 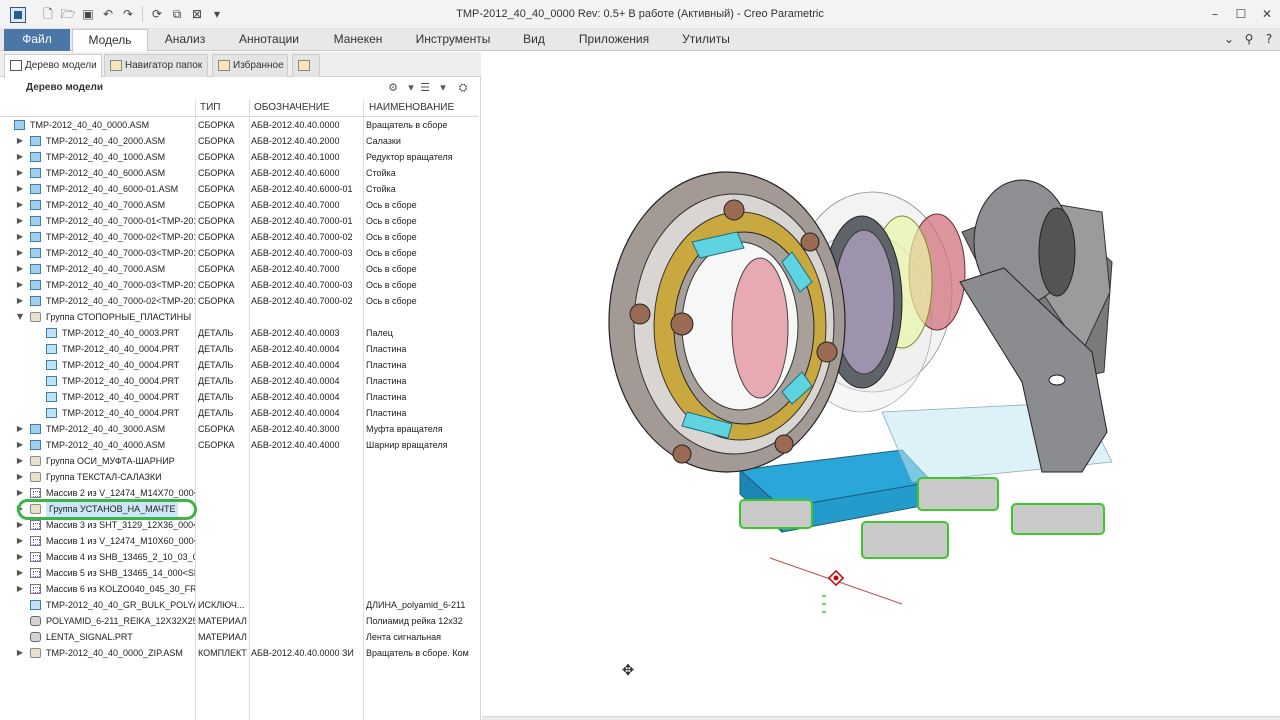 What do you see at coordinates (89, 125) in the screenshot?
I see `tree-row-name: TMP-2012_40_40_0000.ASM` at bounding box center [89, 125].